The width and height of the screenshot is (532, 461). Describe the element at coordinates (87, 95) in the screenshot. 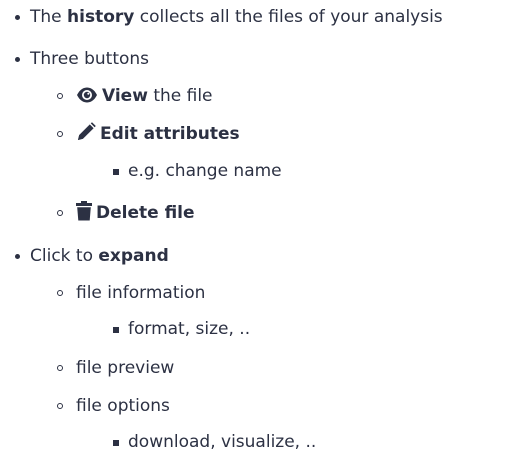

I see `eye-icon` at that location.